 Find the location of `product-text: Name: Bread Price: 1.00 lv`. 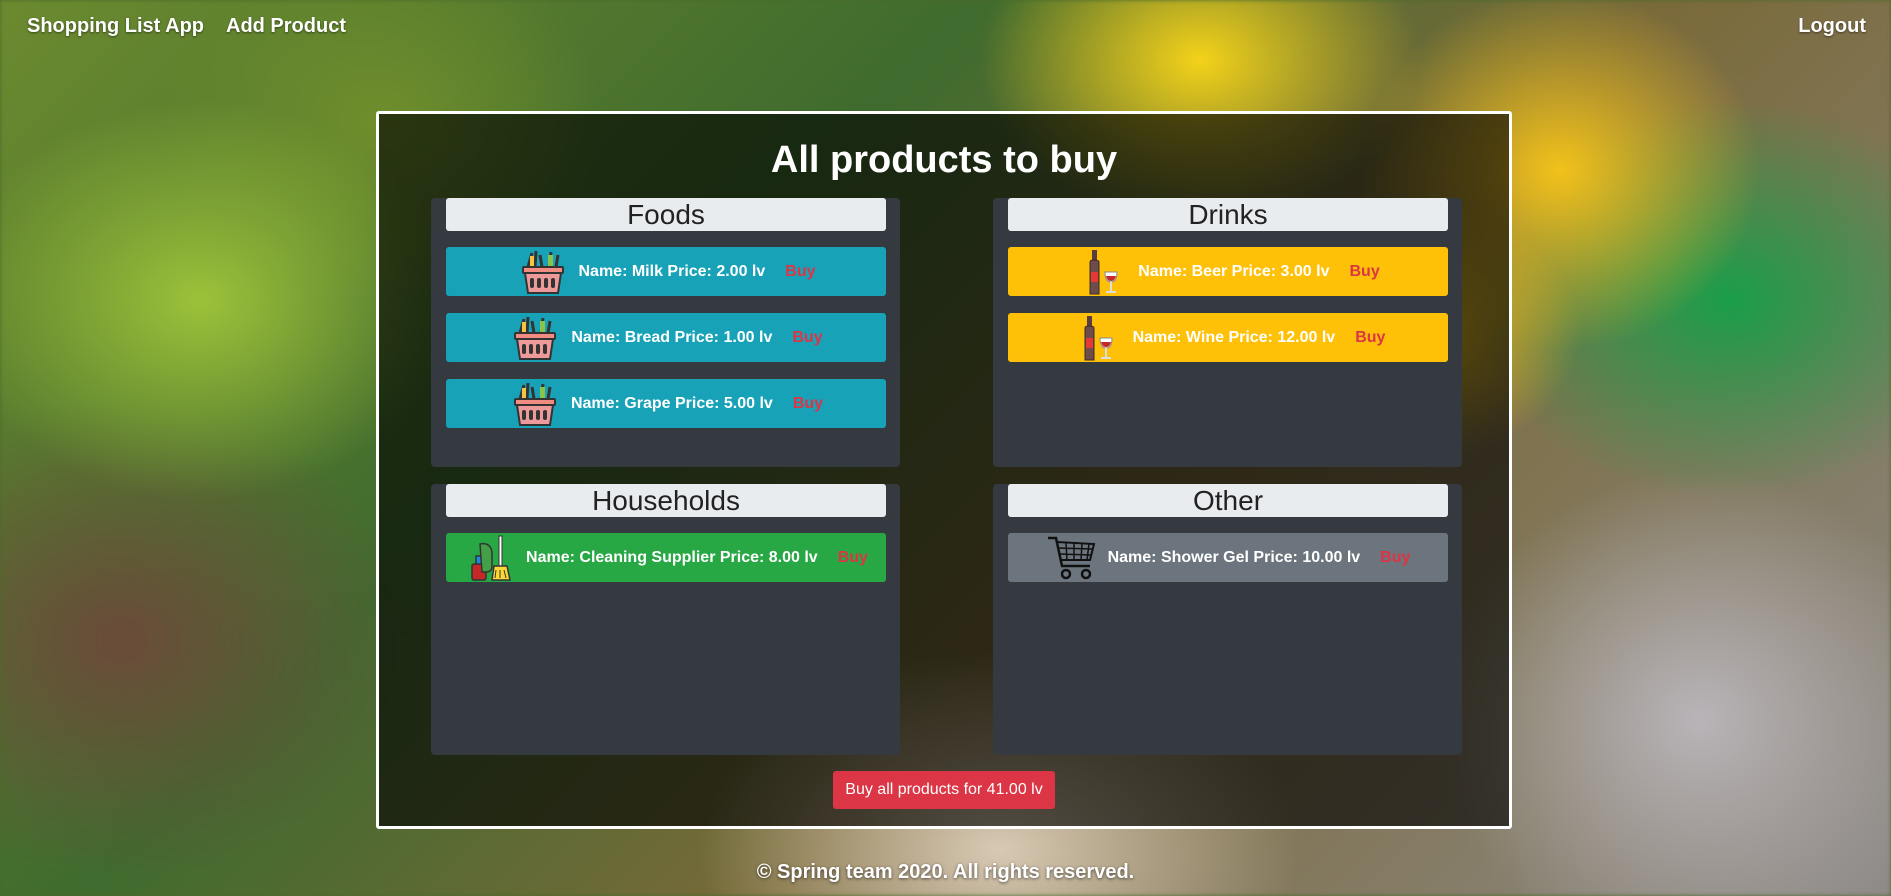

product-text: Name: Bread Price: 1.00 lv is located at coordinates (672, 337).